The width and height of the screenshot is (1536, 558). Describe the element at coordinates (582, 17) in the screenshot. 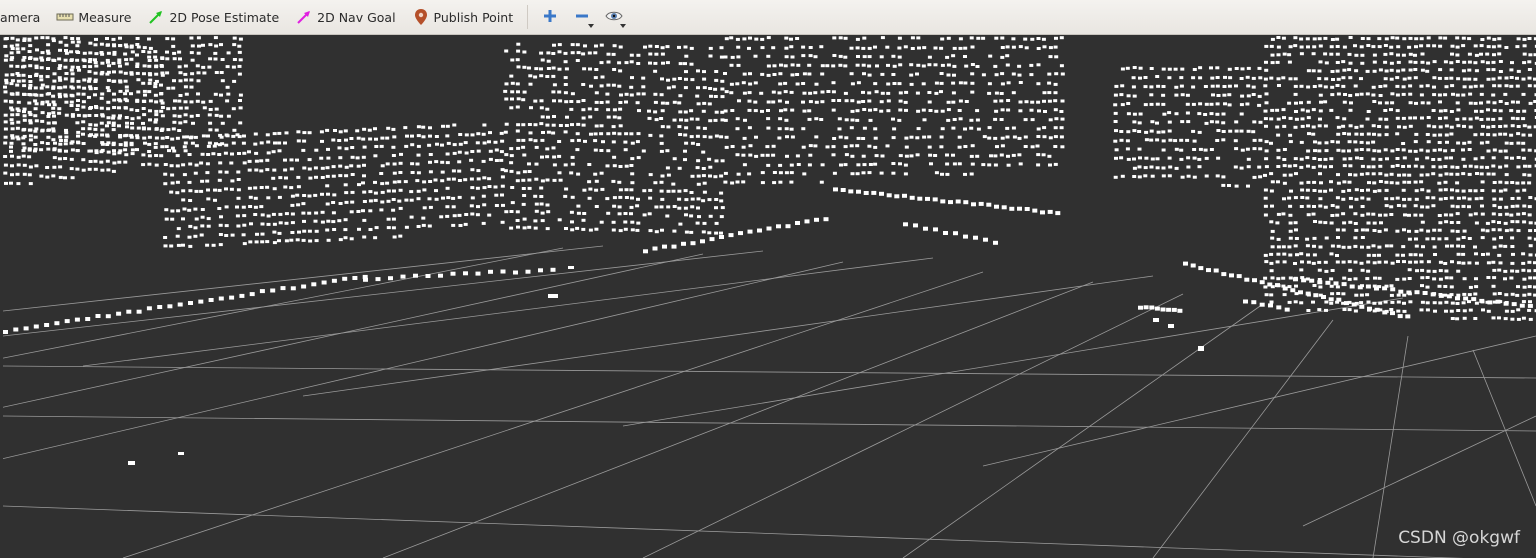

I see `remove-tool-button` at that location.